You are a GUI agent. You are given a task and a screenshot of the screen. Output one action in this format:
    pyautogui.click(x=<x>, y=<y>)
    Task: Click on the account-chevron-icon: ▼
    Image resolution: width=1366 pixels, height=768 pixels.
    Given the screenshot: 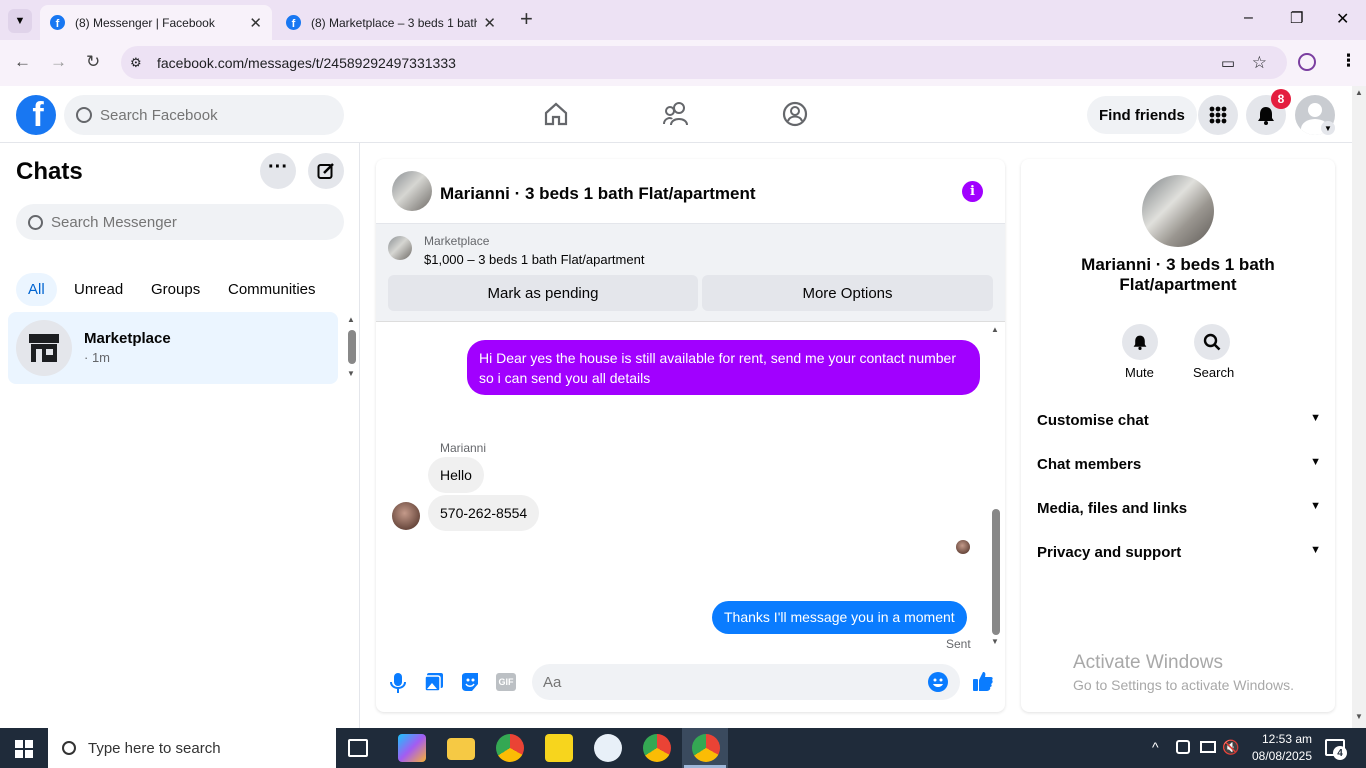 What is the action you would take?
    pyautogui.click(x=1328, y=128)
    